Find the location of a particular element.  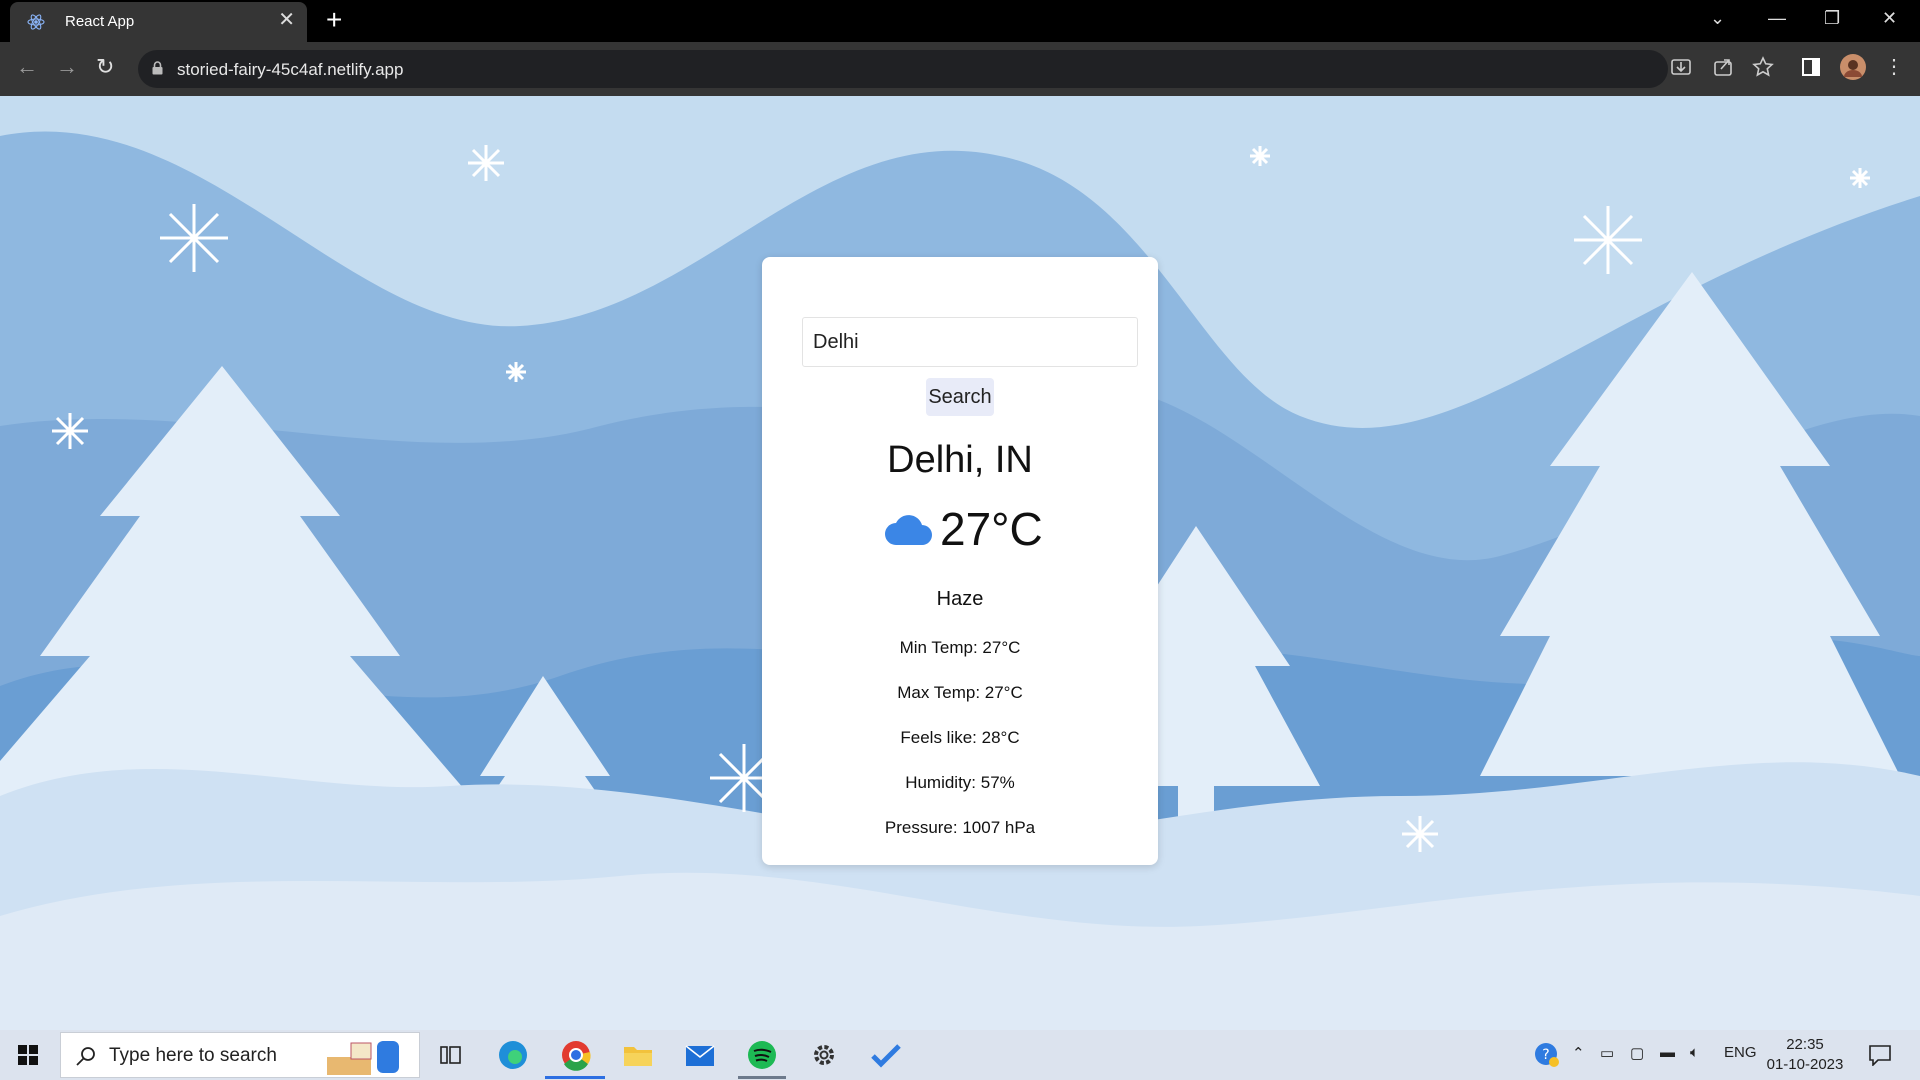

profile-avatar-icon is located at coordinates (1853, 67).